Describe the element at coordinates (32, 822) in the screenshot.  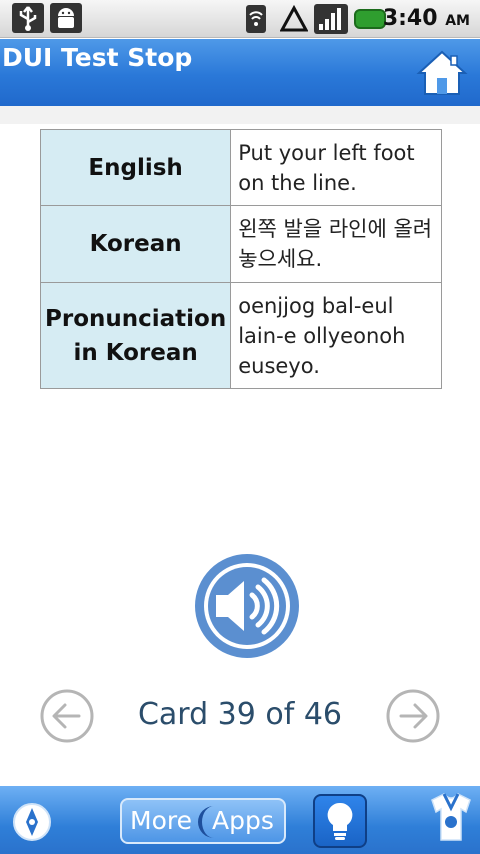
I see `compass-icon` at that location.